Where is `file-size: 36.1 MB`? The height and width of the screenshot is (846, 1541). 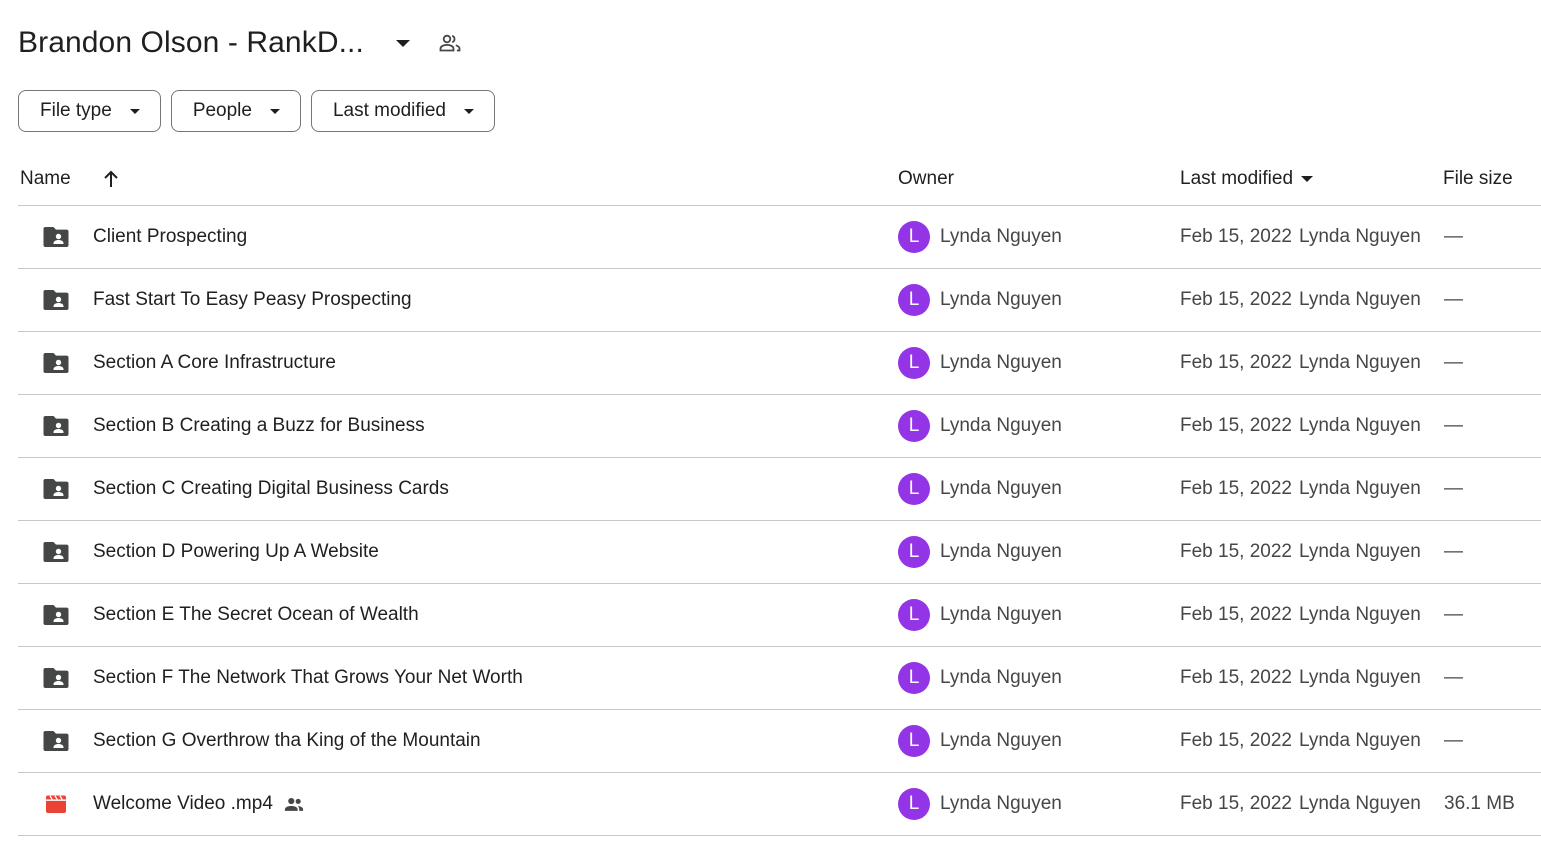
file-size: 36.1 MB is located at coordinates (1479, 803).